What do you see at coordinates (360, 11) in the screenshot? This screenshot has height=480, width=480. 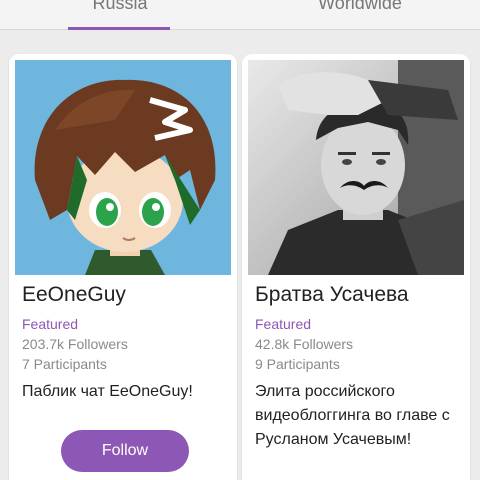 I see `tab-worldwide: Worldwide` at bounding box center [360, 11].